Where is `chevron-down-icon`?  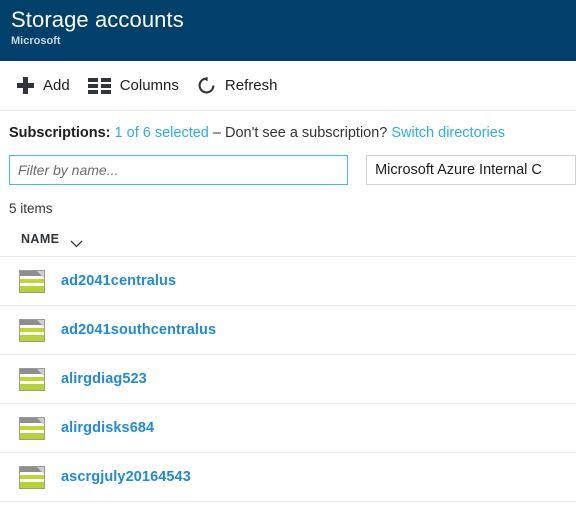 chevron-down-icon is located at coordinates (76, 241).